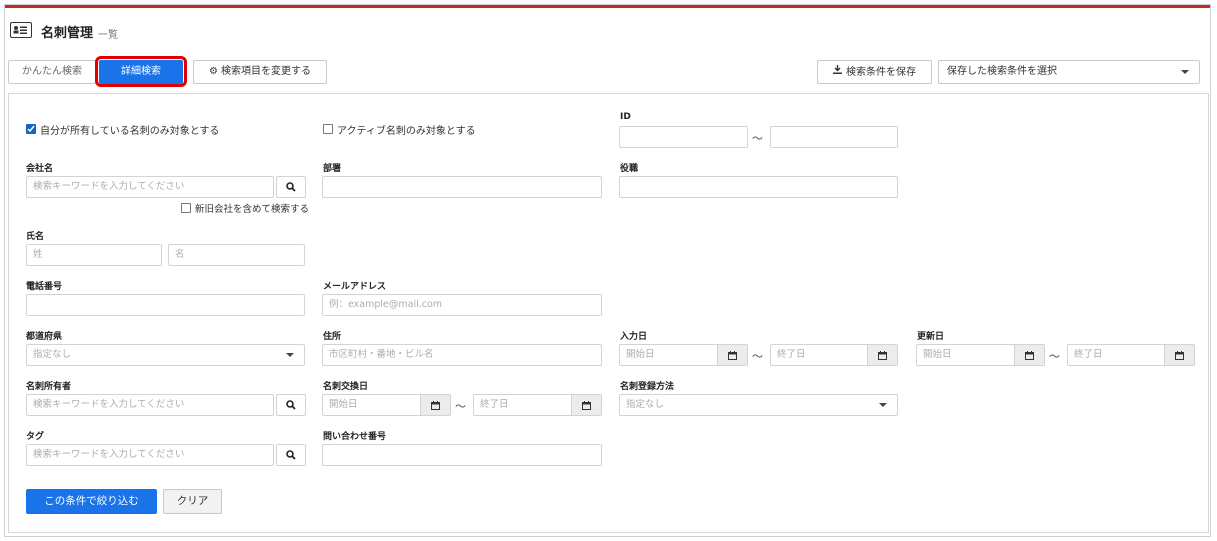 The height and width of the screenshot is (541, 1217). I want to click on tag-label: タグ, so click(35, 437).